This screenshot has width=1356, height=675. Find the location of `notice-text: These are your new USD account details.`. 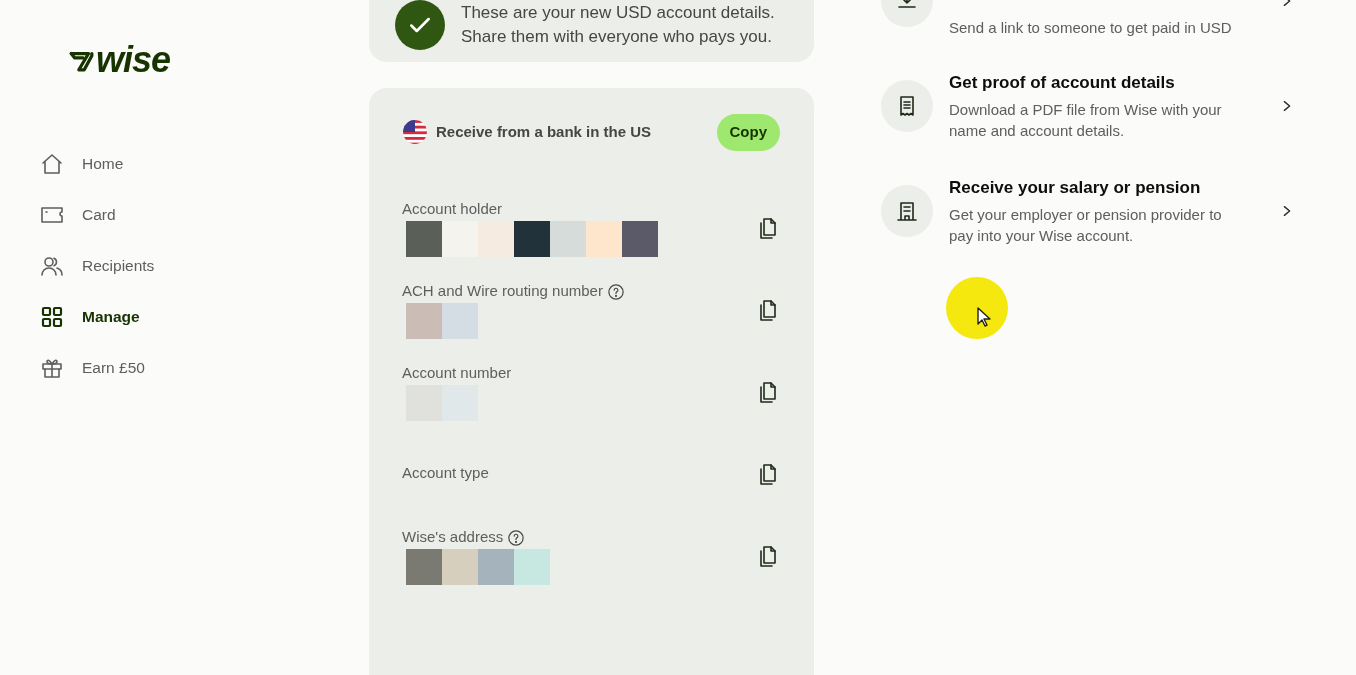

notice-text: These are your new USD account details. is located at coordinates (618, 13).